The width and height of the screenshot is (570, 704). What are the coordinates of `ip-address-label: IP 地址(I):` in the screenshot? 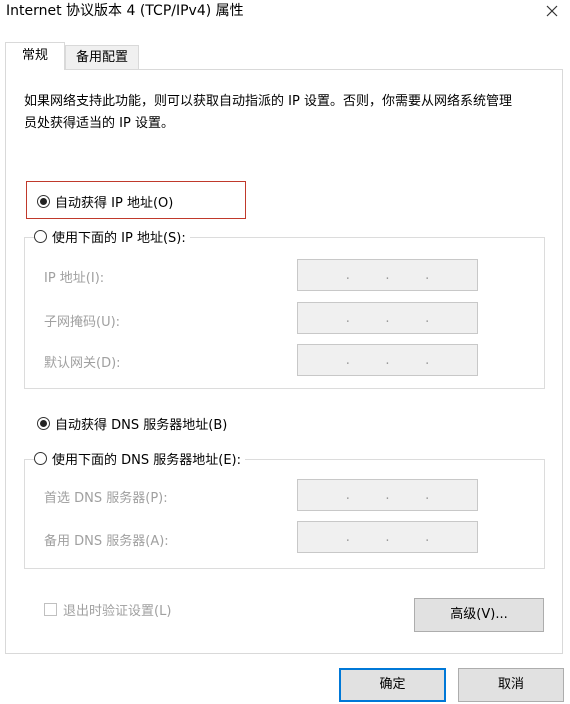 It's located at (74, 278).